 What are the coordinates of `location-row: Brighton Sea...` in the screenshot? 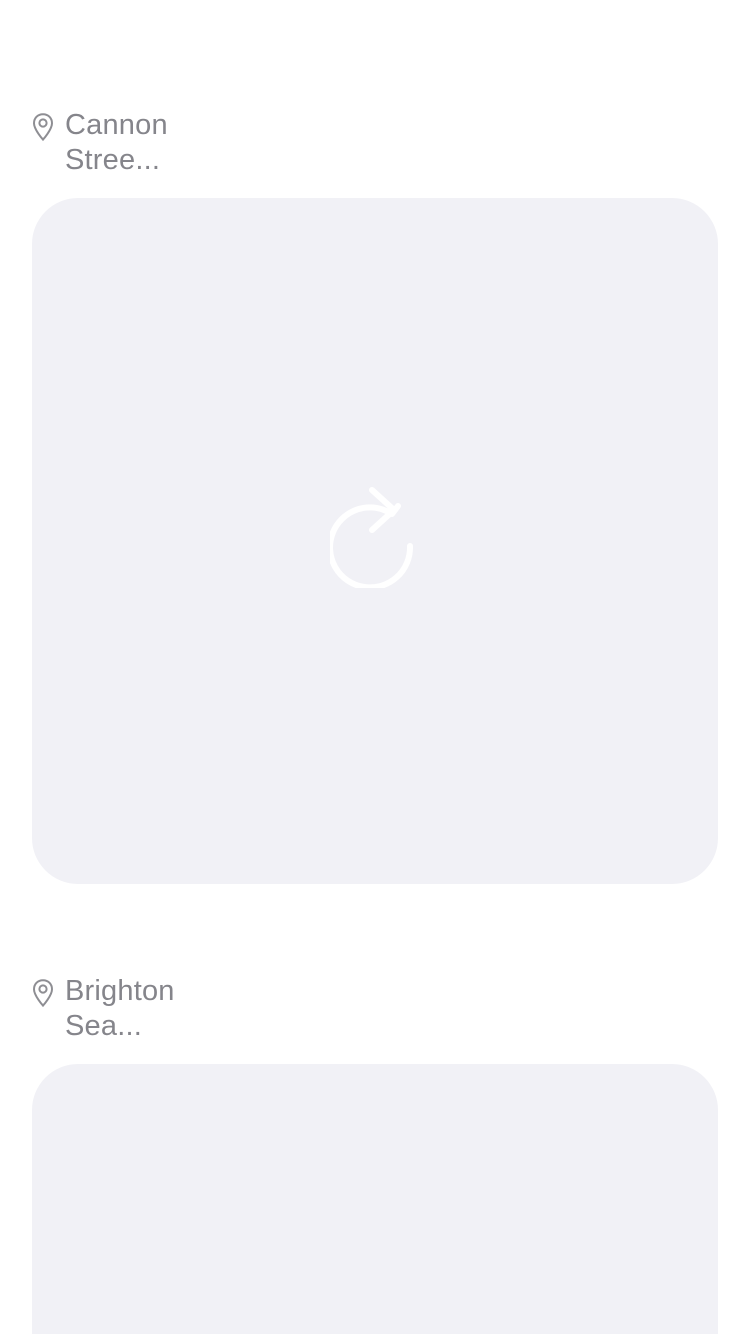 It's located at (375, 1010).